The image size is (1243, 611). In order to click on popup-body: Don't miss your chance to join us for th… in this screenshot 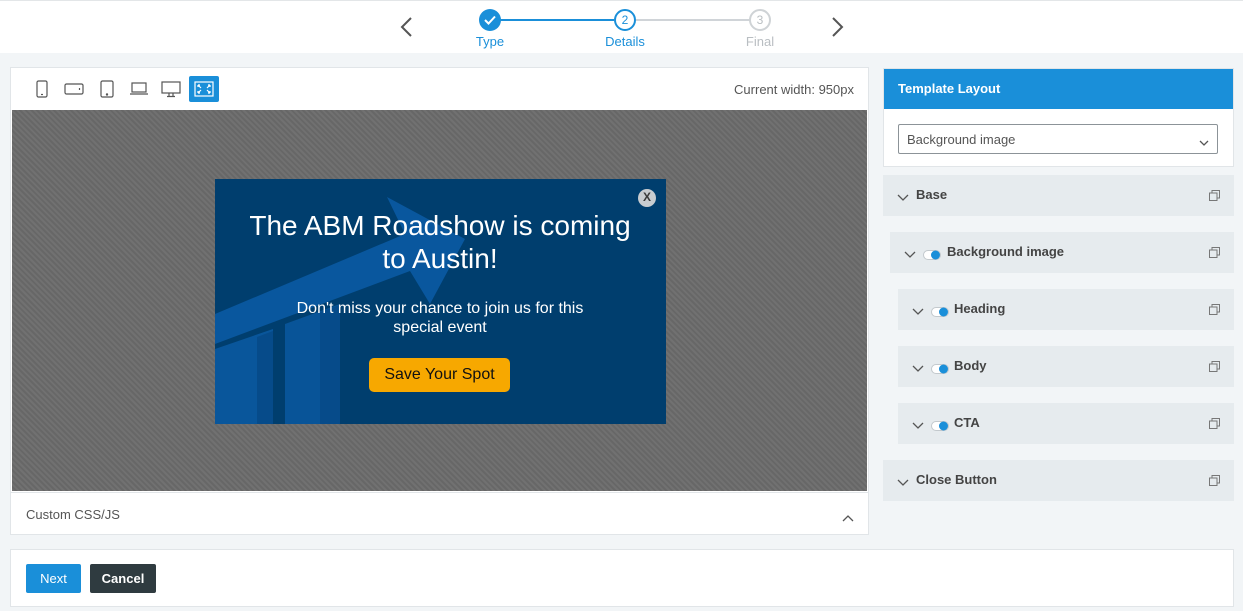, I will do `click(440, 318)`.